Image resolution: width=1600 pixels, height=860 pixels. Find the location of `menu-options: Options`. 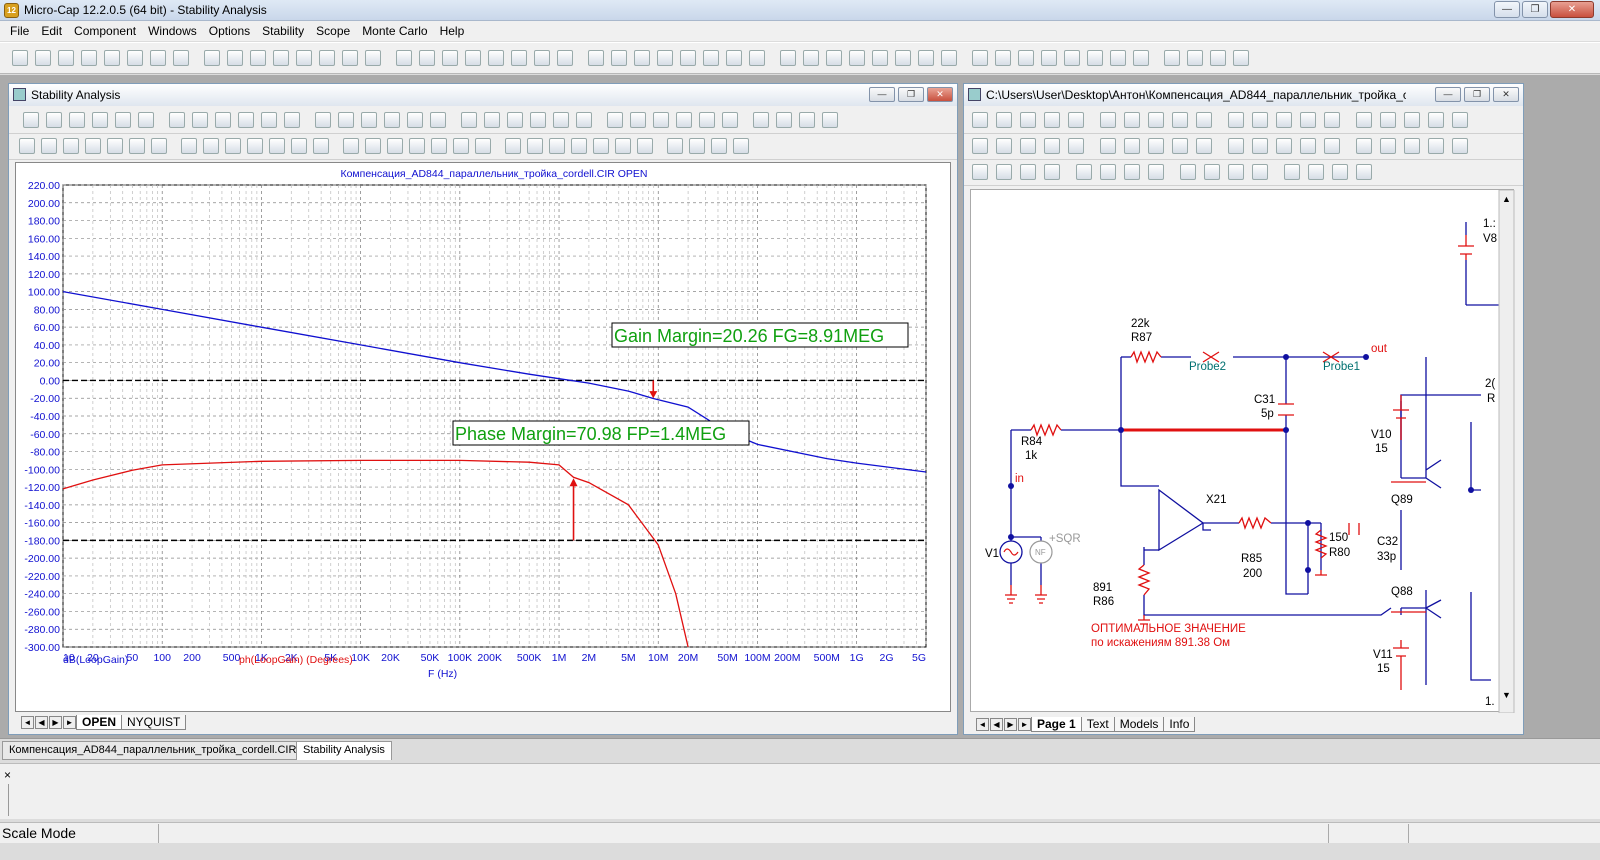

menu-options: Options is located at coordinates (229, 31).